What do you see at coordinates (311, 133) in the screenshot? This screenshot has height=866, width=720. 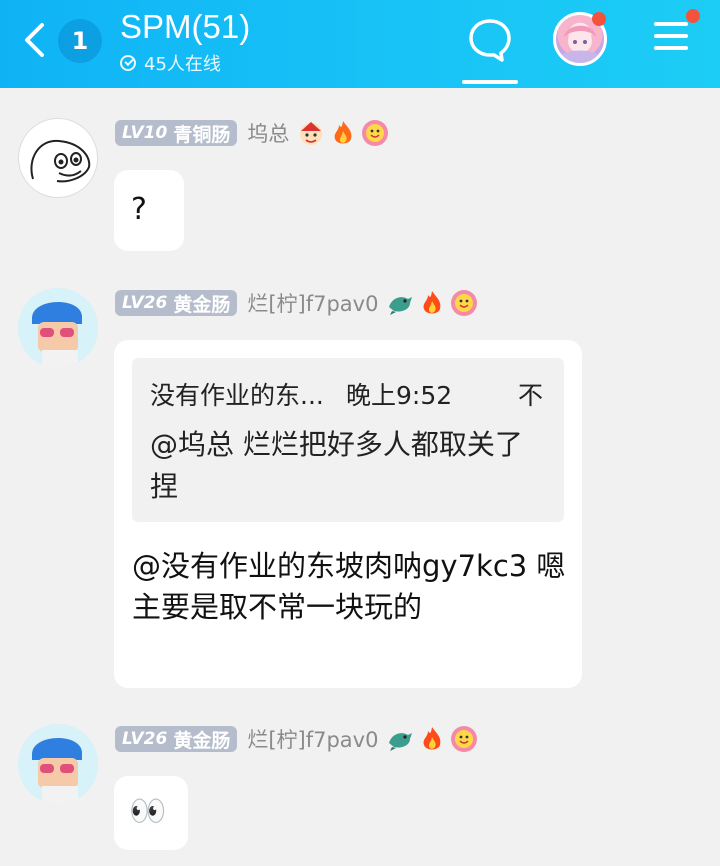 I see `fortune-god-icon` at bounding box center [311, 133].